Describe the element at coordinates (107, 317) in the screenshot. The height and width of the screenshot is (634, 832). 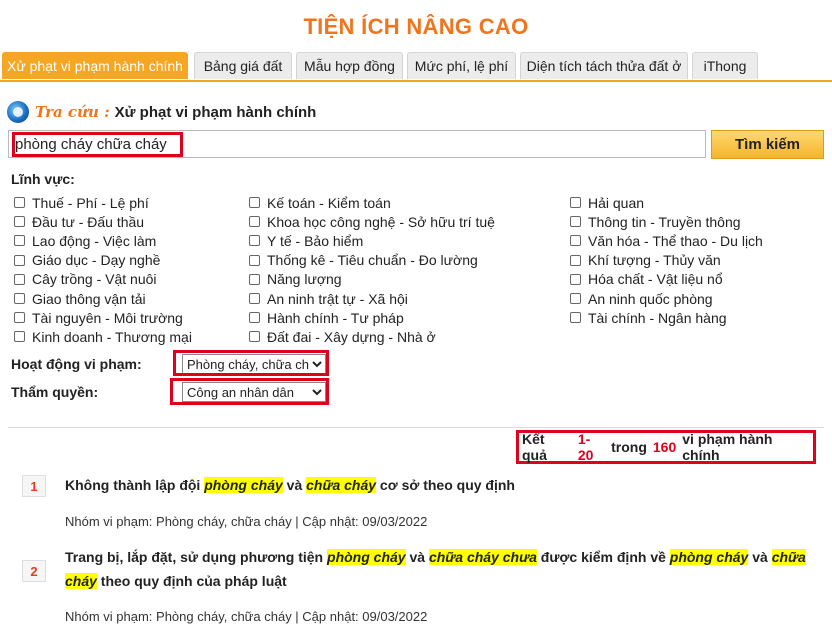
I see `field-checkbox-label: Tài nguyên - Môi trường` at that location.